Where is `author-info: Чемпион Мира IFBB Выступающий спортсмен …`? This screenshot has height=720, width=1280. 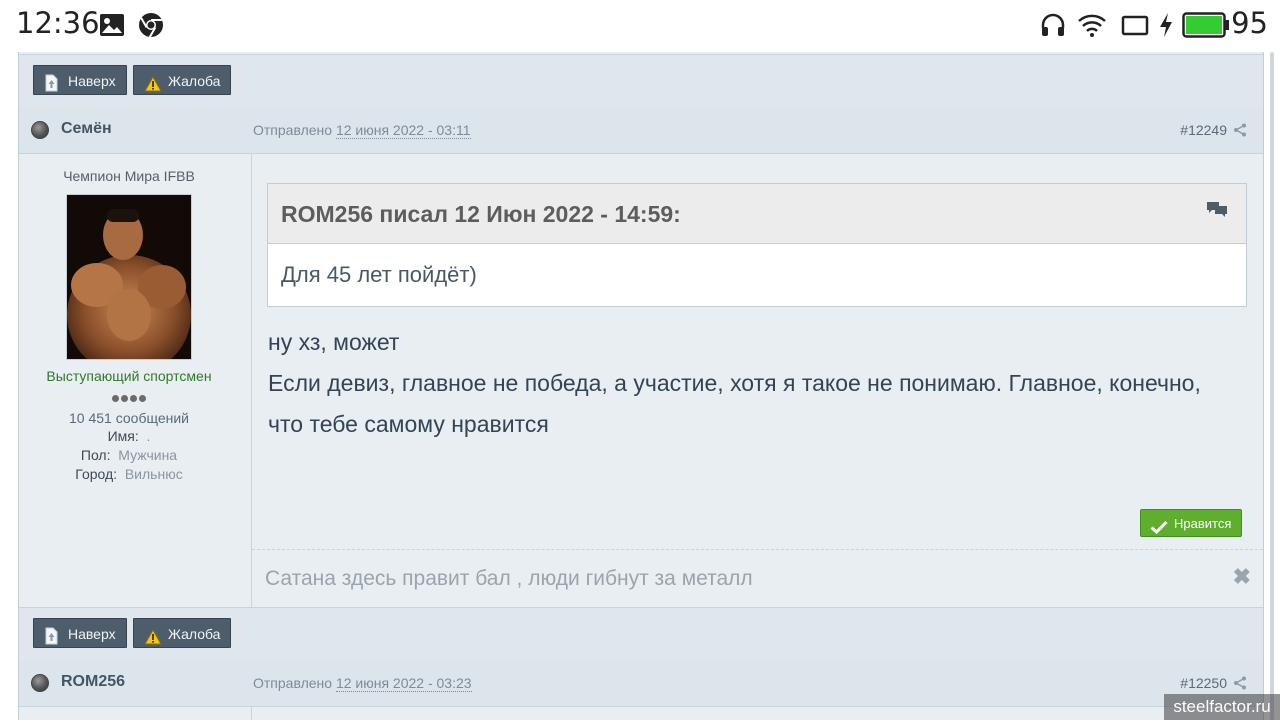
author-info: Чемпион Мира IFBB Выступающий спортсмен … is located at coordinates (135, 382).